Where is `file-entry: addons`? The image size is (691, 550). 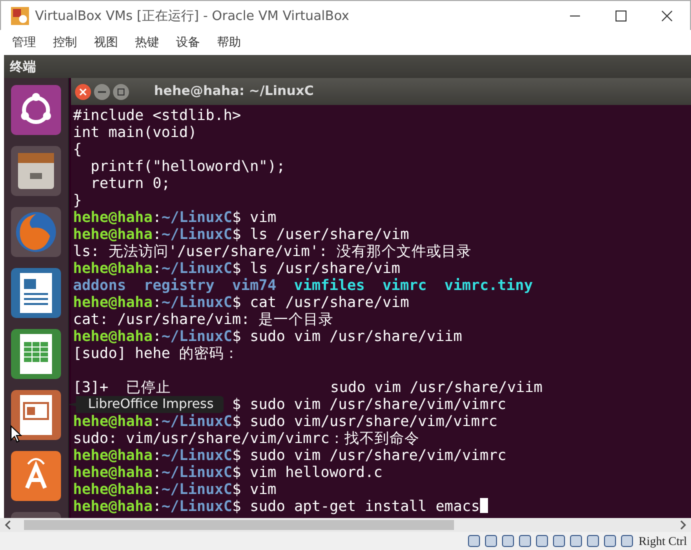
file-entry: addons is located at coordinates (99, 285).